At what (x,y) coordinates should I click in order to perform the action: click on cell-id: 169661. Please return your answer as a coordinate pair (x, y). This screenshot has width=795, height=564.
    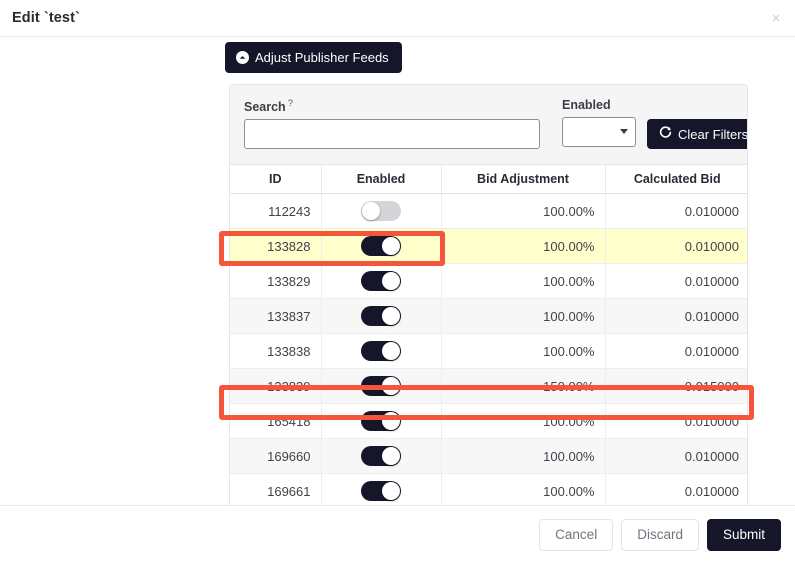
    Looking at the image, I should click on (276, 489).